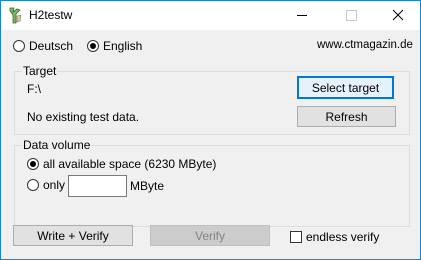  I want to click on maximize-icon, so click(351, 15).